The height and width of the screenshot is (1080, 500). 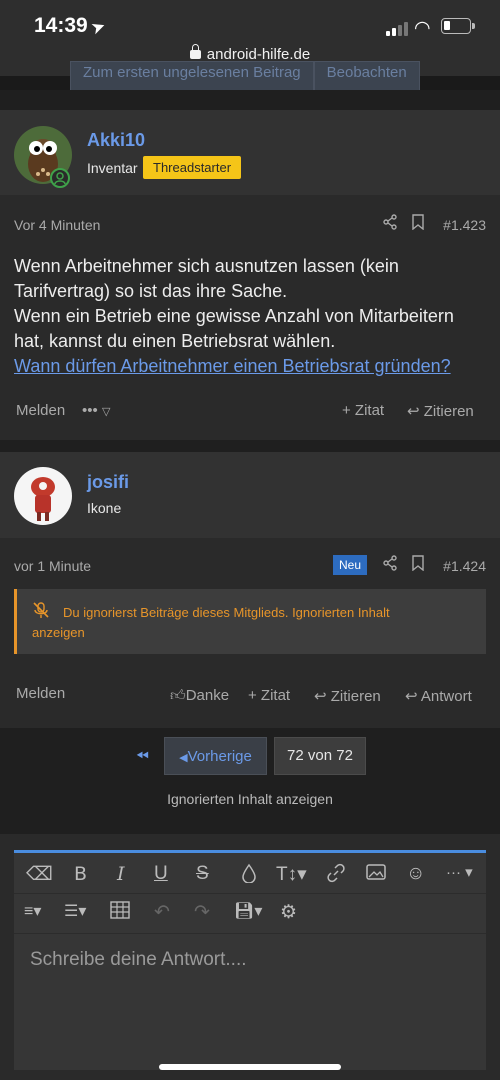 I want to click on image-icon, so click(x=376, y=875).